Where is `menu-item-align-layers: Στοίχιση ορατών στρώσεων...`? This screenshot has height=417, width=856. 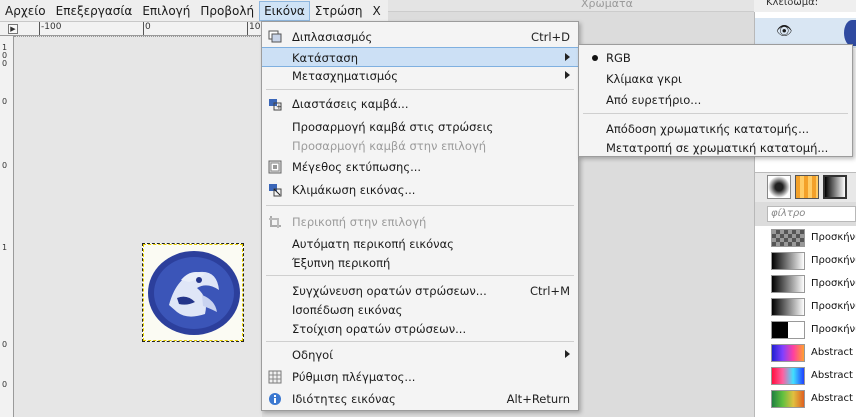 menu-item-align-layers: Στοίχιση ορατών στρώσεων... is located at coordinates (420, 329).